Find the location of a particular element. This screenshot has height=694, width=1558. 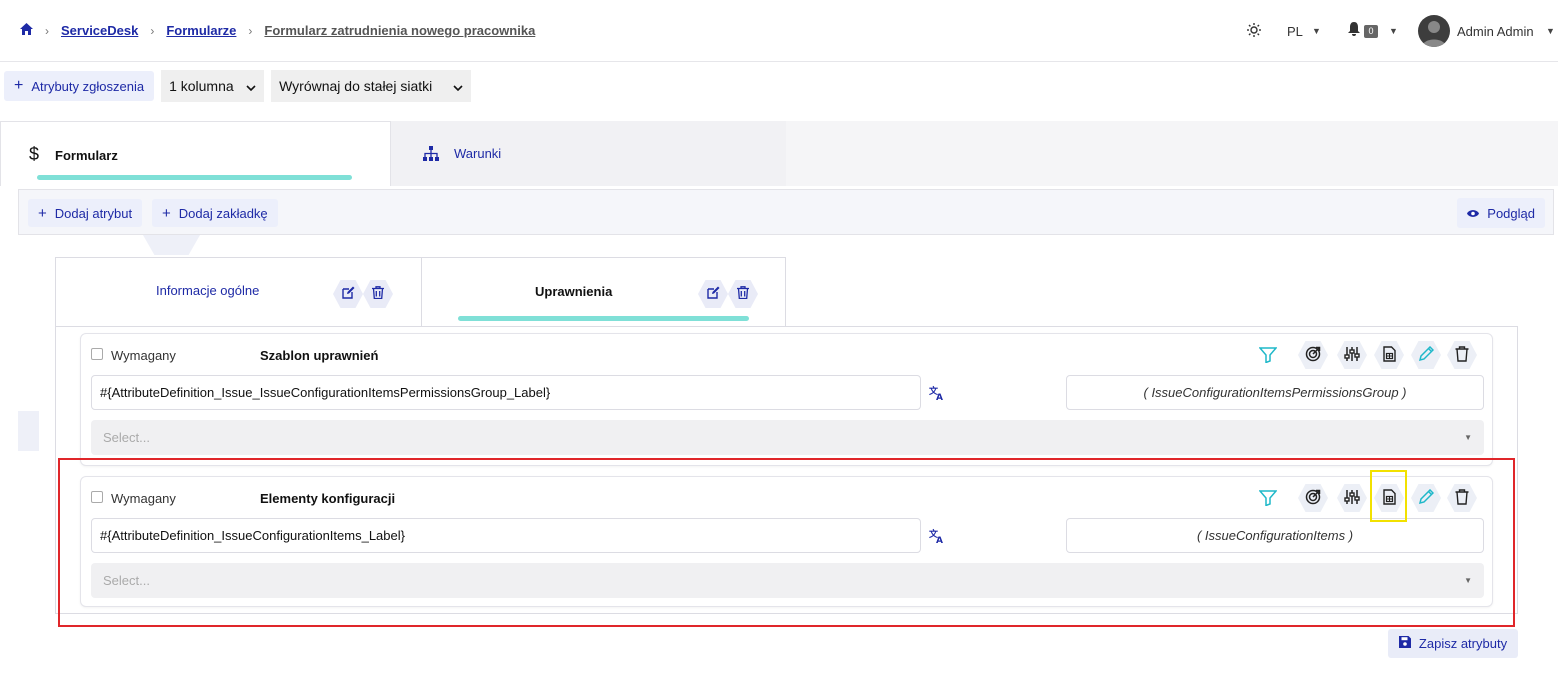

settings-sliders-button is located at coordinates (1352, 355).